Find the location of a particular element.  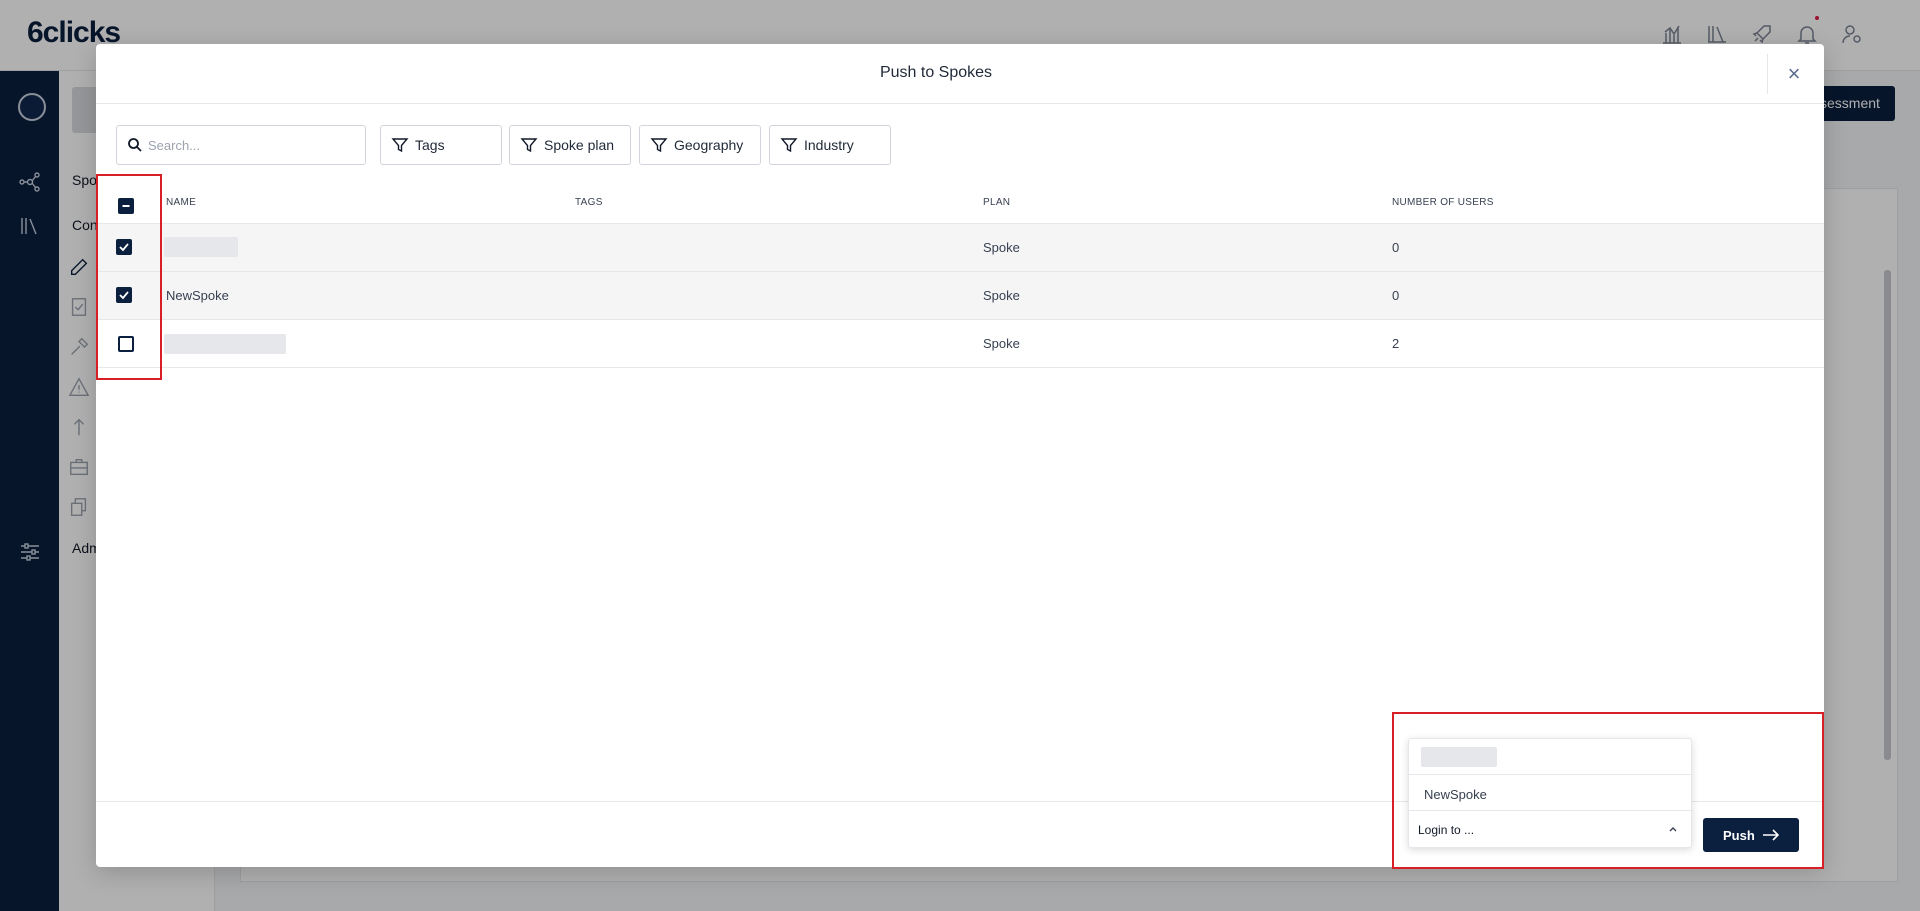

table-row: Spoke 0 is located at coordinates (960, 248).